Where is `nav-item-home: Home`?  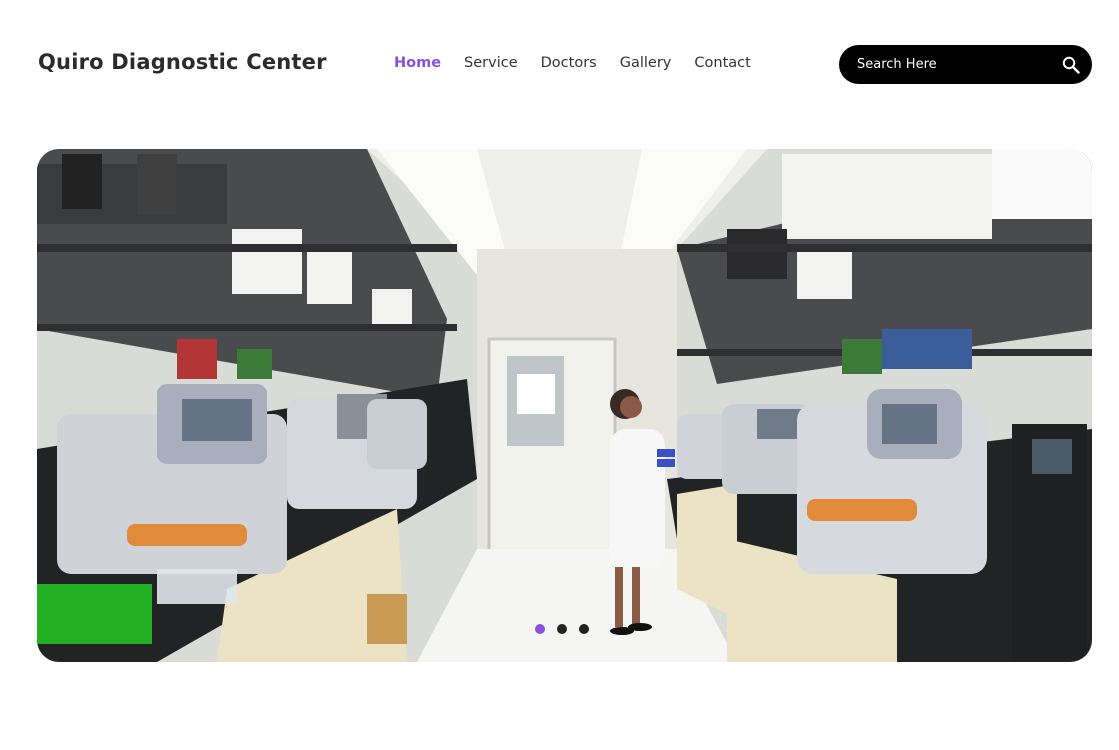
nav-item-home: Home is located at coordinates (417, 63).